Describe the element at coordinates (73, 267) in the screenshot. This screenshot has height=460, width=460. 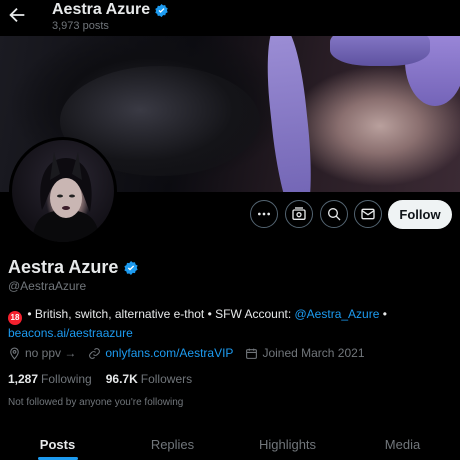
I see `profile-display-name: Aestra Azure` at that location.